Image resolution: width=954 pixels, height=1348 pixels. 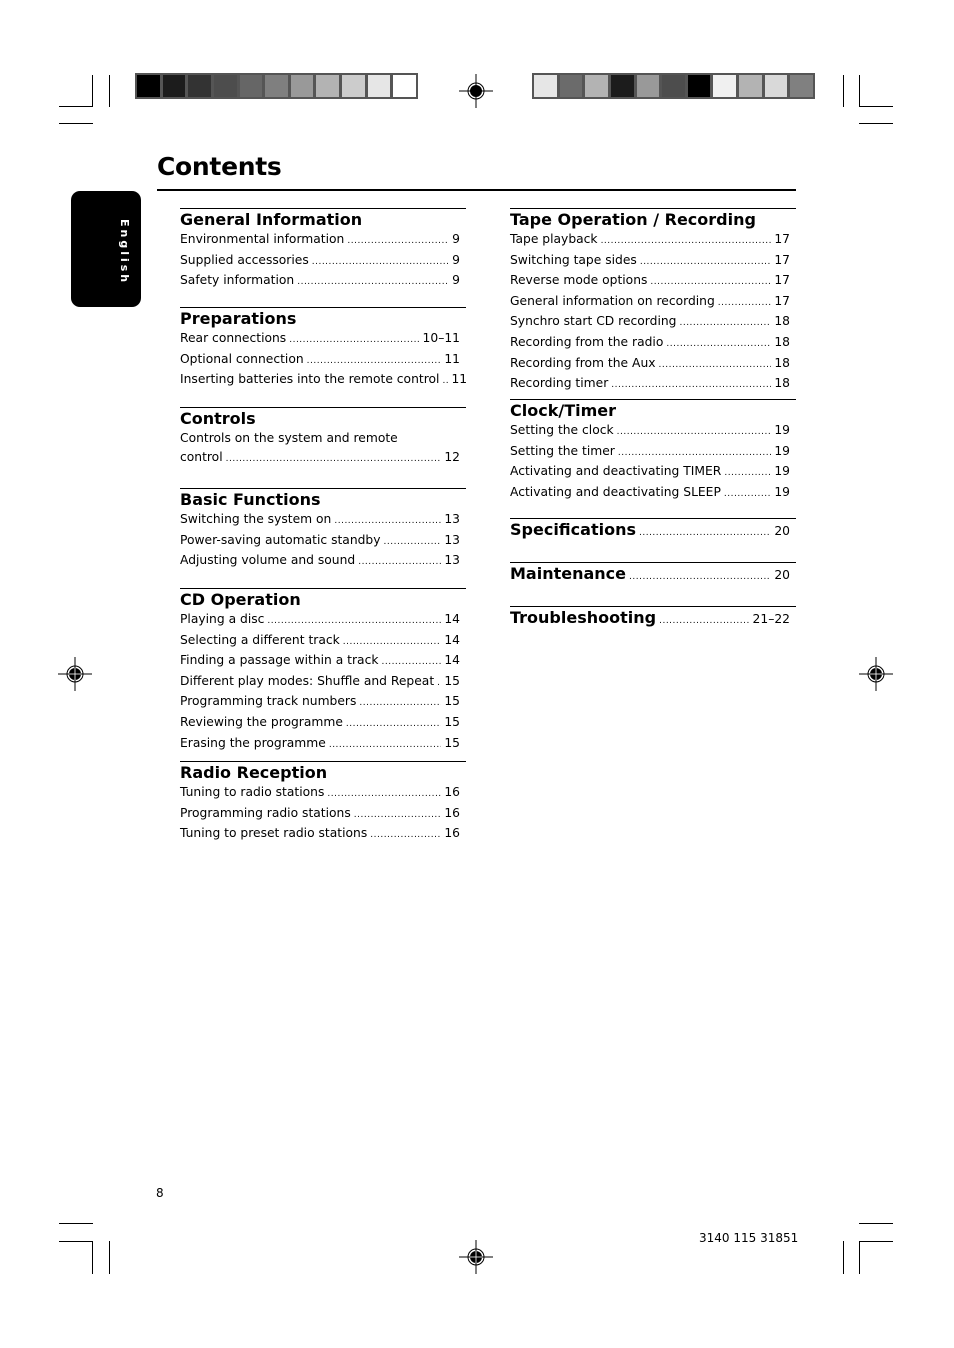 I want to click on toc-entry: Recording from the Aux 18, so click(x=653, y=364).